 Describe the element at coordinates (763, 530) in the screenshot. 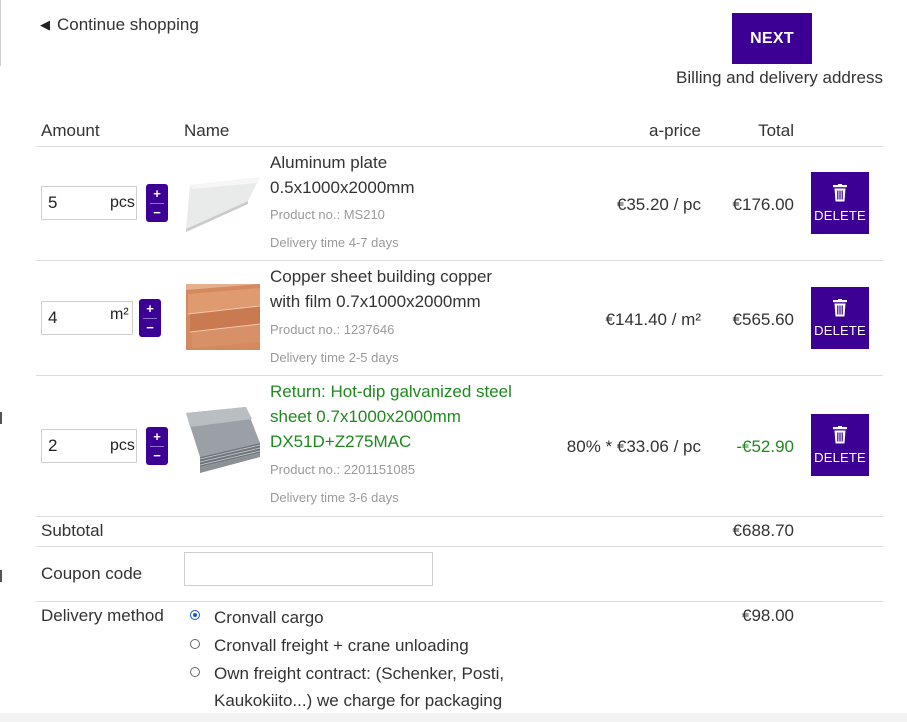

I see `subtotal-value: €688.70` at that location.